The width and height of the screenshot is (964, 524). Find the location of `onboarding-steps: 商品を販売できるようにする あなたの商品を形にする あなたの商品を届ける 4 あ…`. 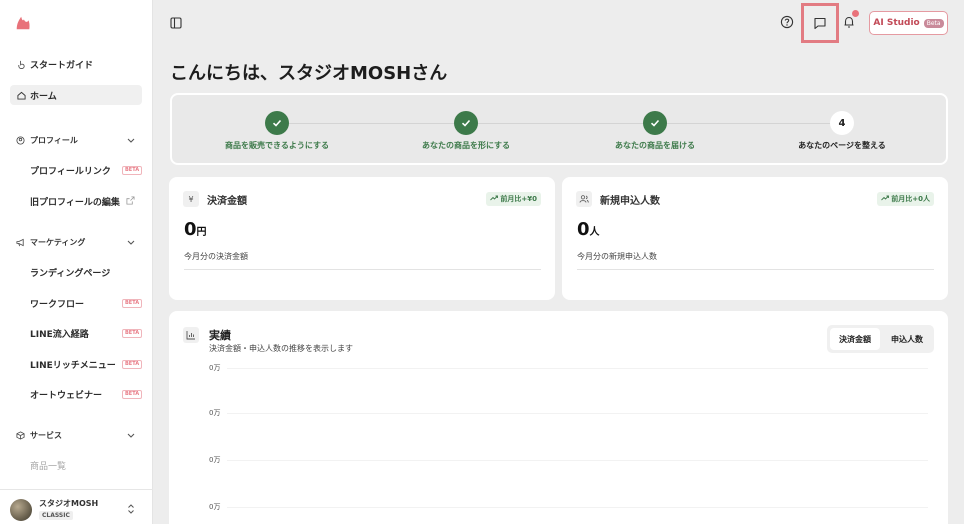

onboarding-steps: 商品を販売できるようにする あなたの商品を形にする あなたの商品を届ける 4 あ… is located at coordinates (559, 129).